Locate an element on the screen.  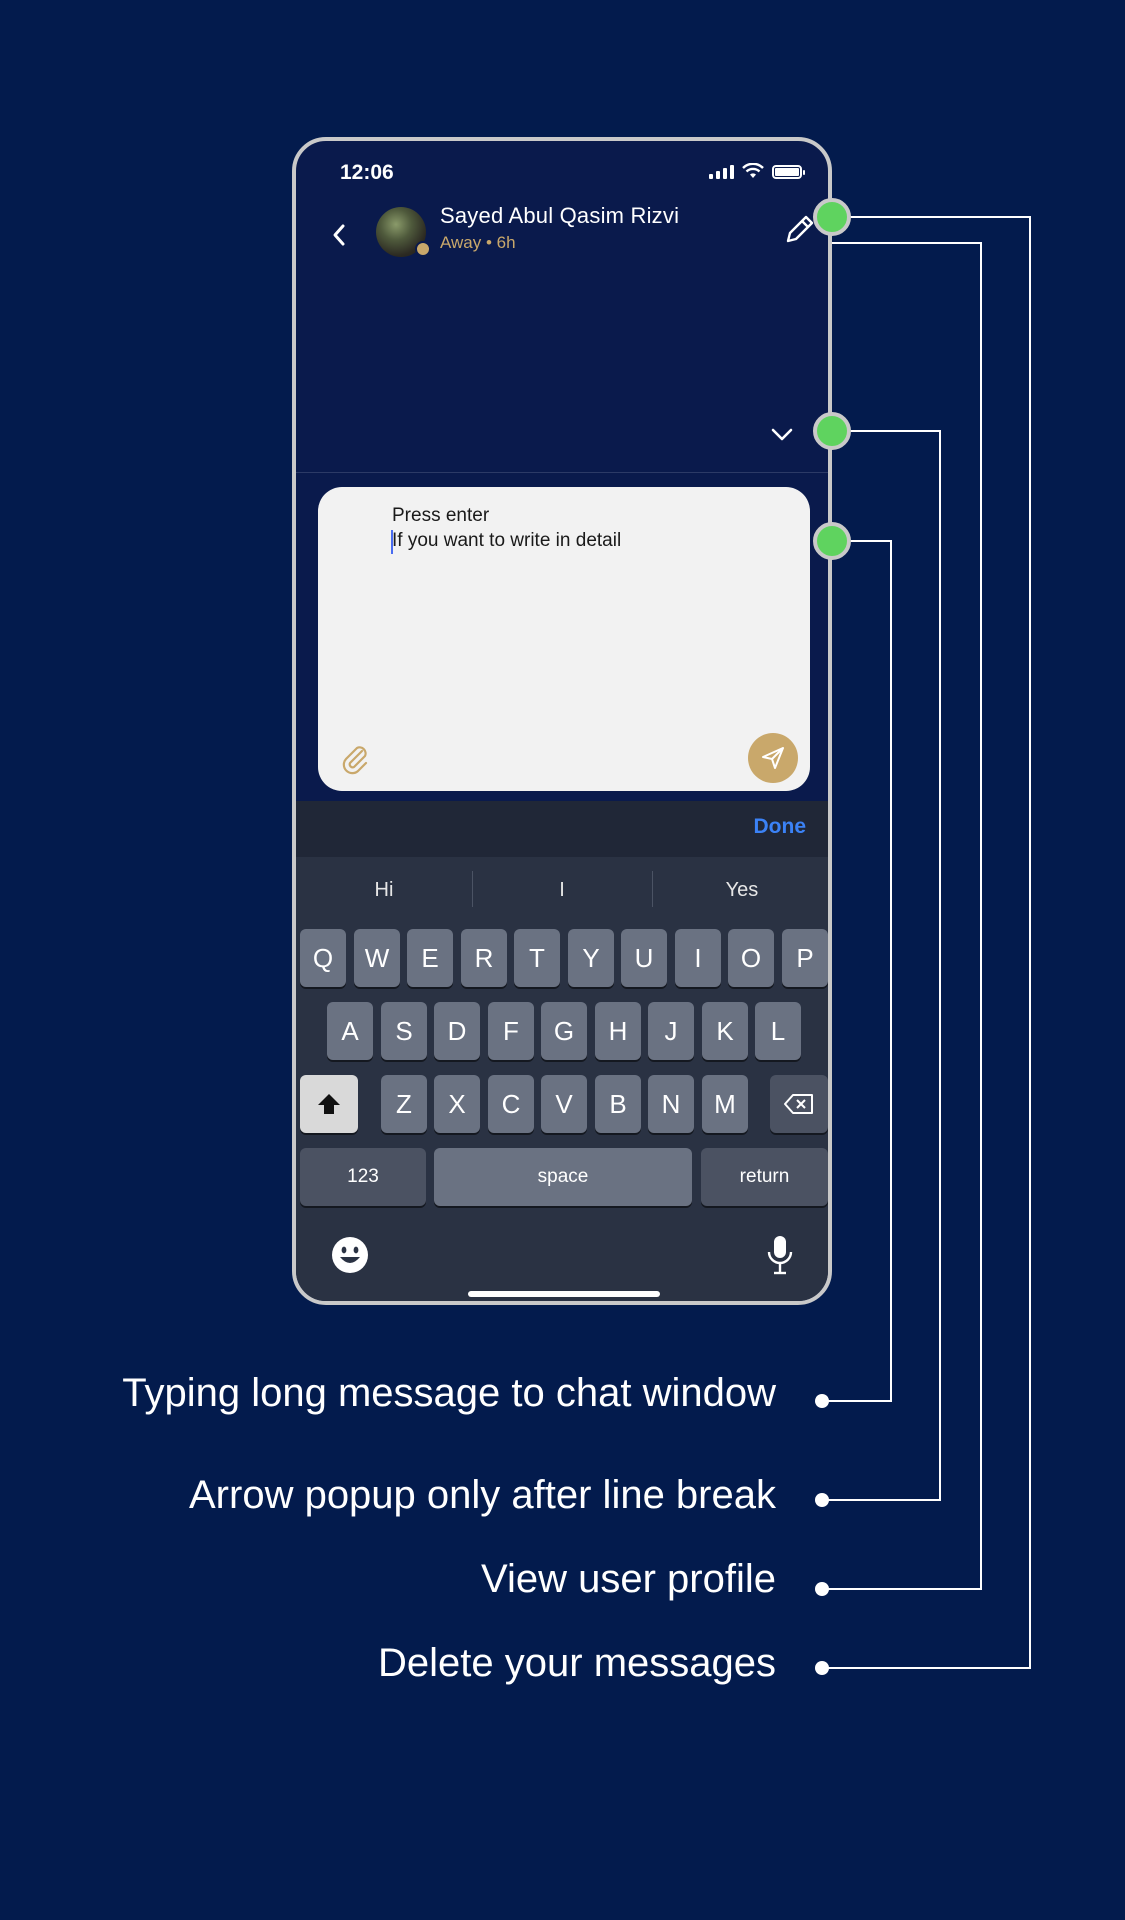
caption-typing: Typing long message to chat window is located at coordinates (449, 1393).